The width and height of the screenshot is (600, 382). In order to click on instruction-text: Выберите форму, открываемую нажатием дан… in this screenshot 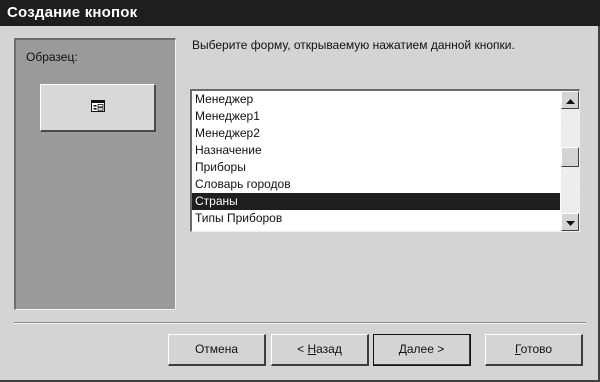, I will do `click(353, 45)`.